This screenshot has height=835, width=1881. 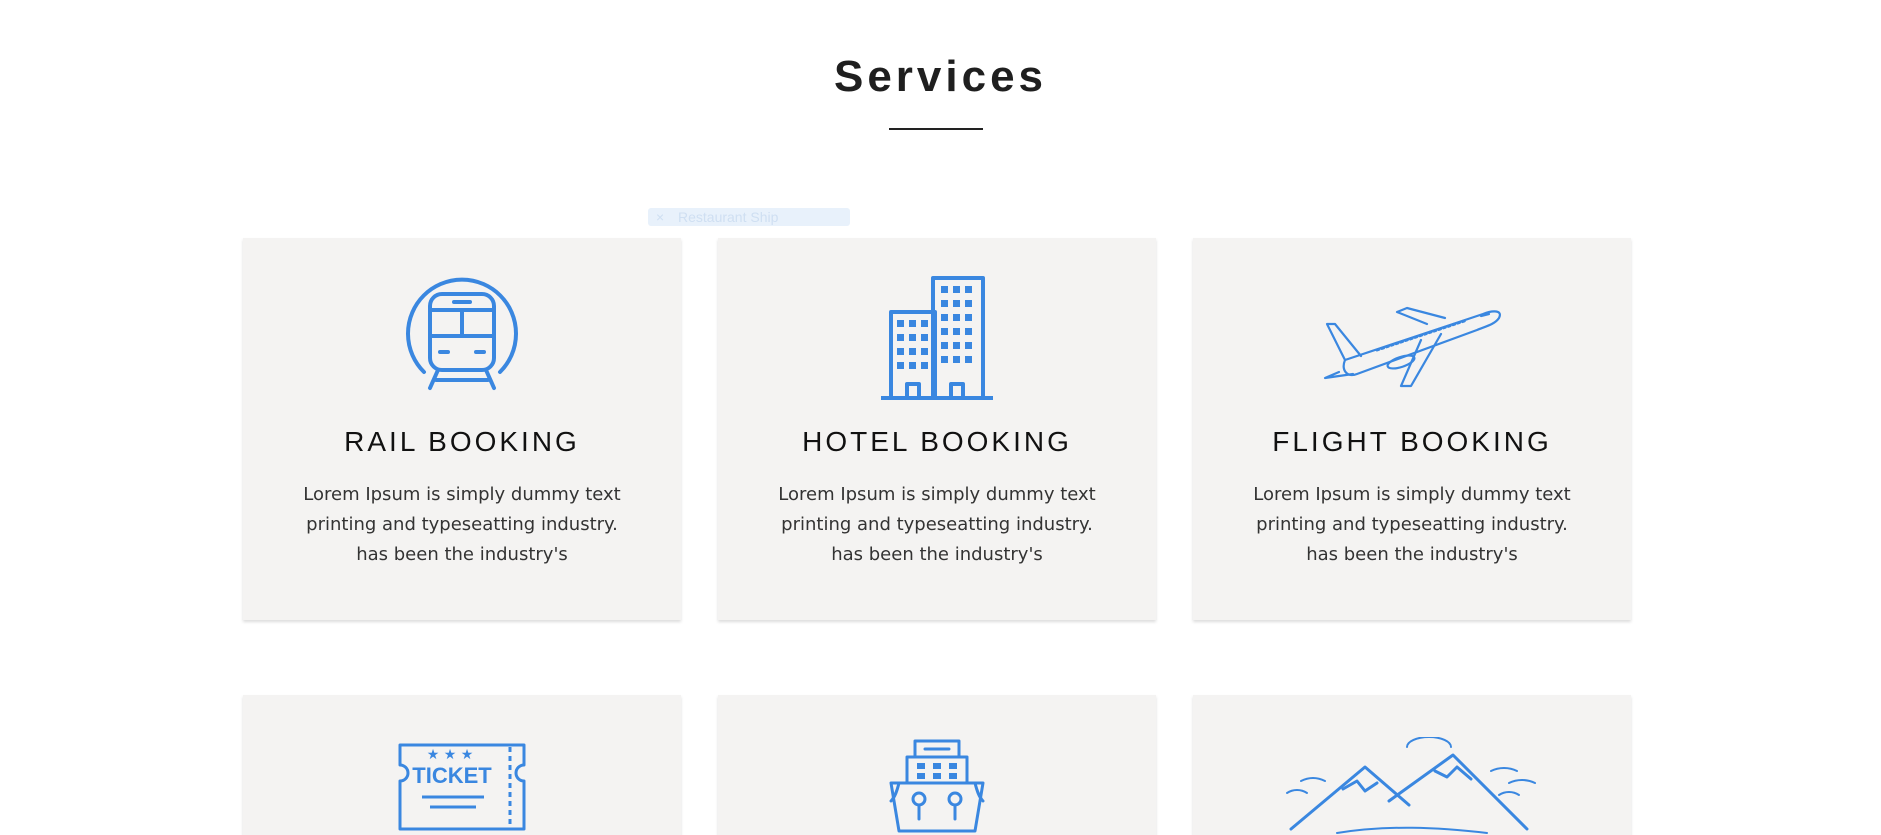 I want to click on service-card-ticket: ★ ★ ★ TICKET, so click(x=462, y=765).